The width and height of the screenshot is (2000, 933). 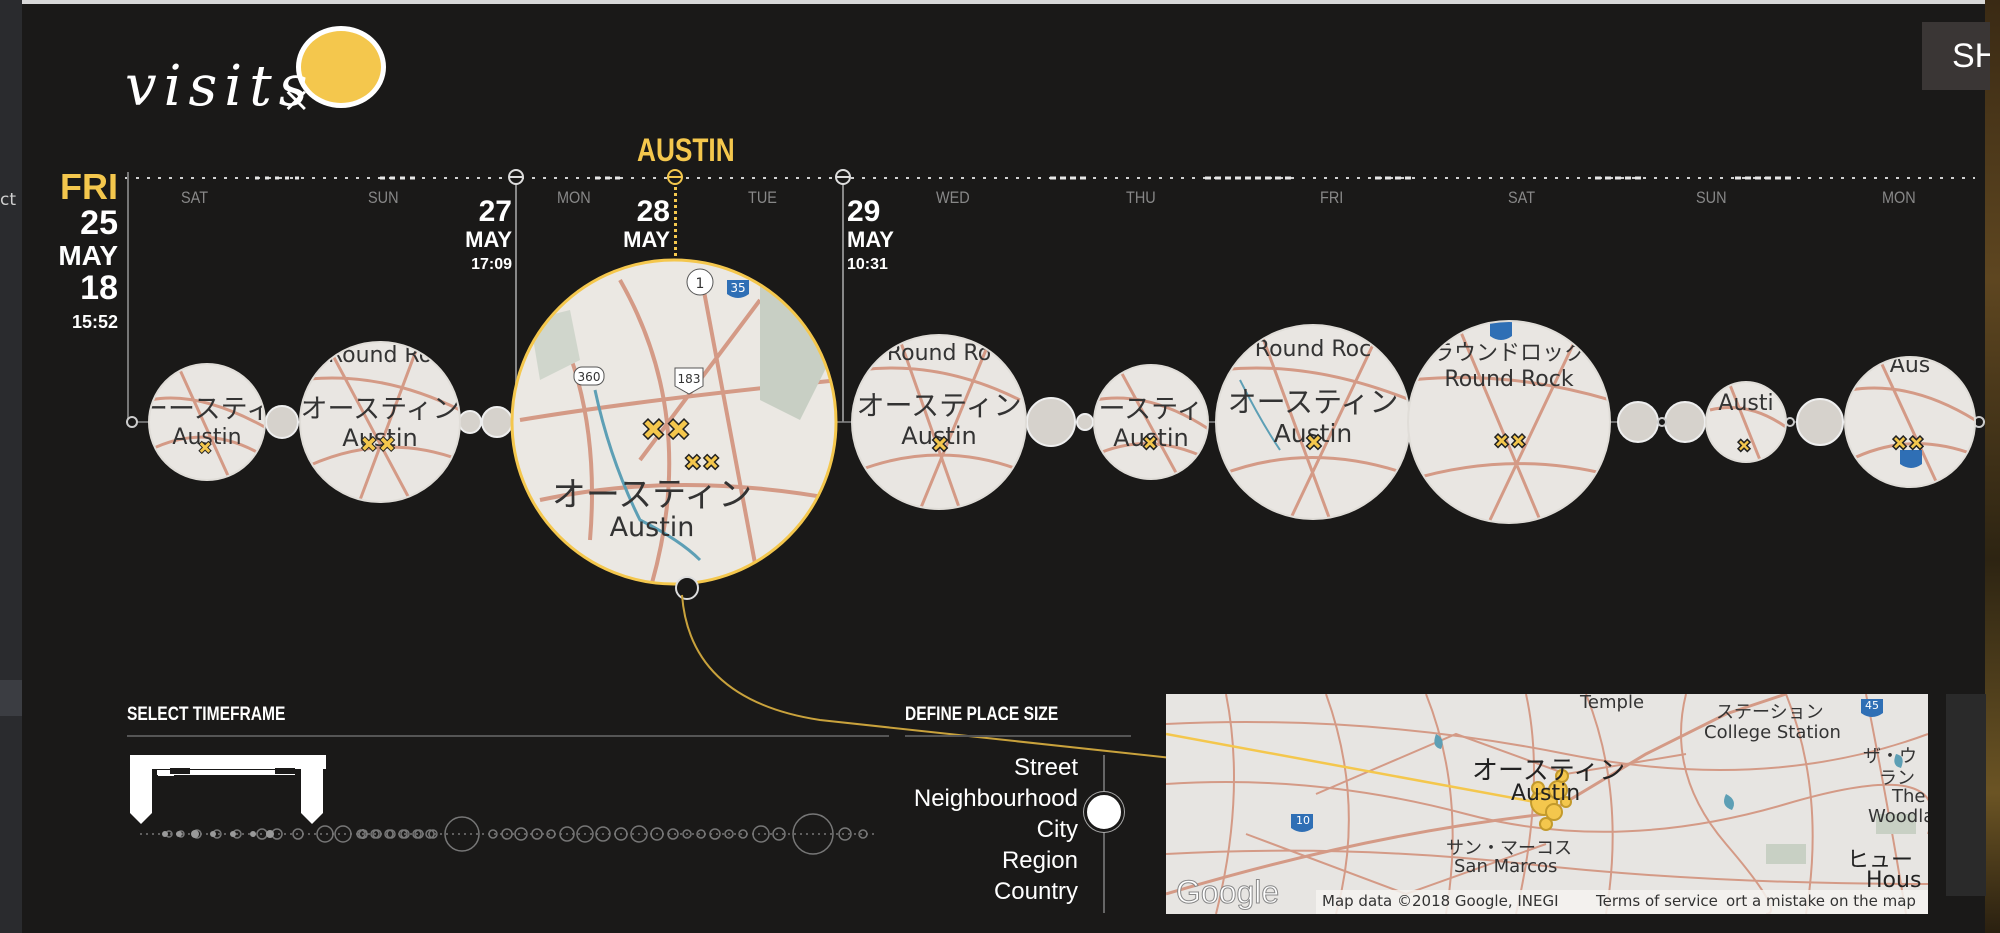 I want to click on timeframe-range, so click(x=228, y=789).